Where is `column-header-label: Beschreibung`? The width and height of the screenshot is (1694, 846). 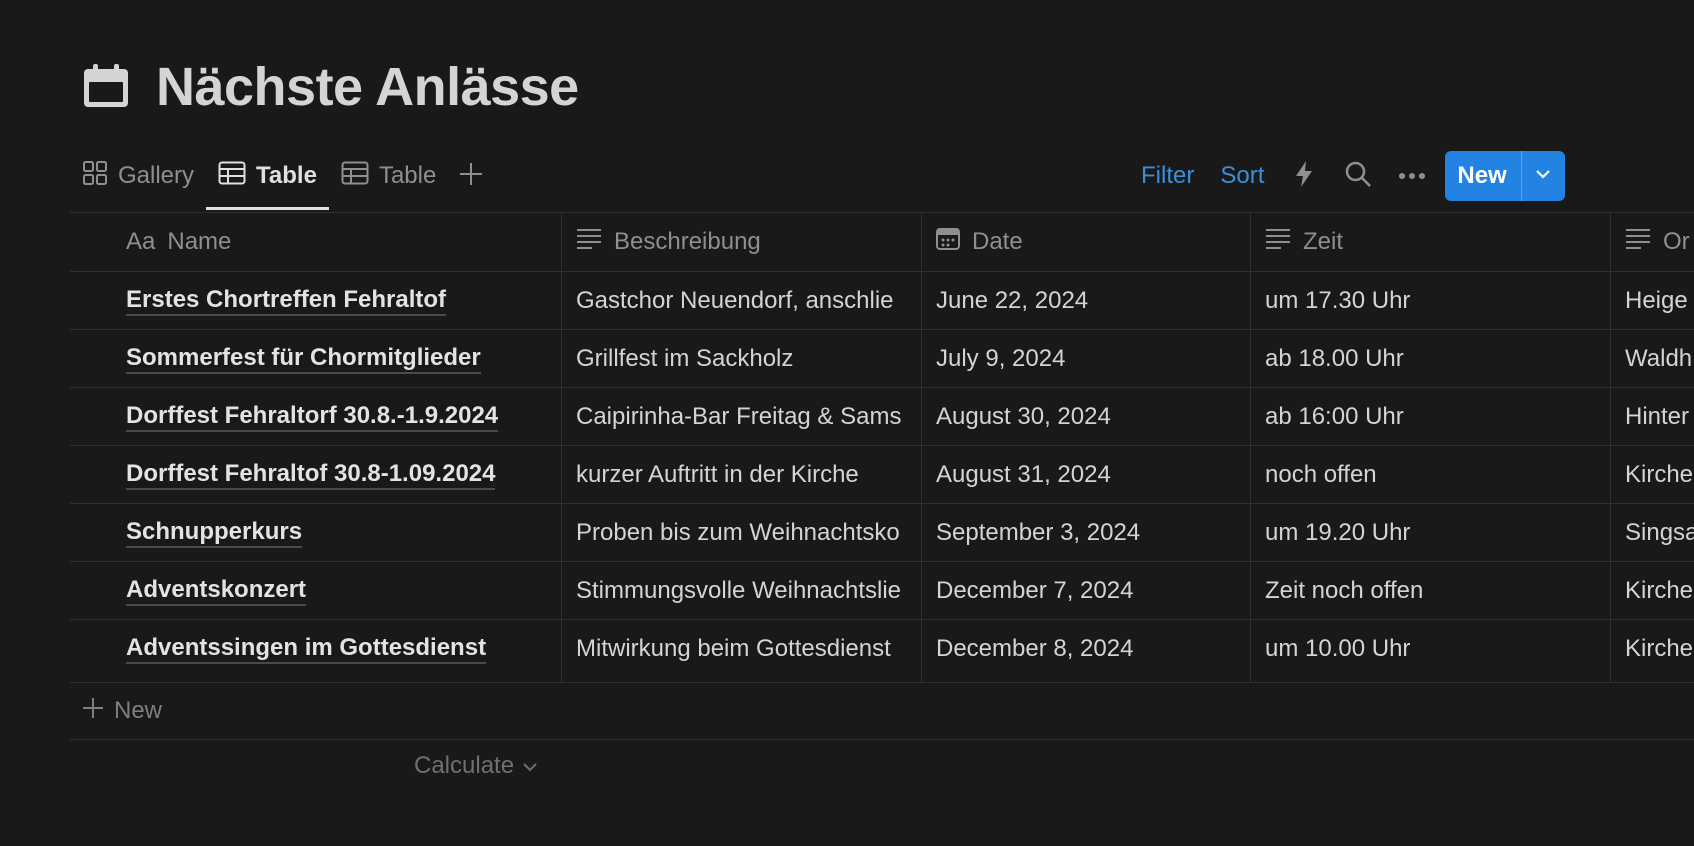 column-header-label: Beschreibung is located at coordinates (687, 241).